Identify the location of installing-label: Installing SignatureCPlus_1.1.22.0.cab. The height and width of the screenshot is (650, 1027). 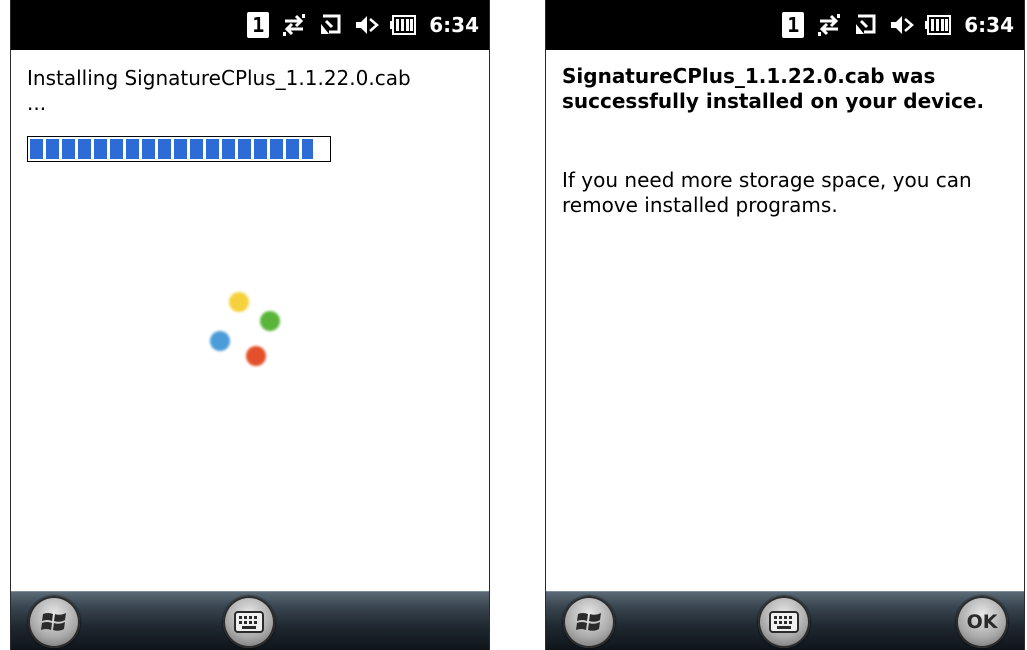
(219, 78).